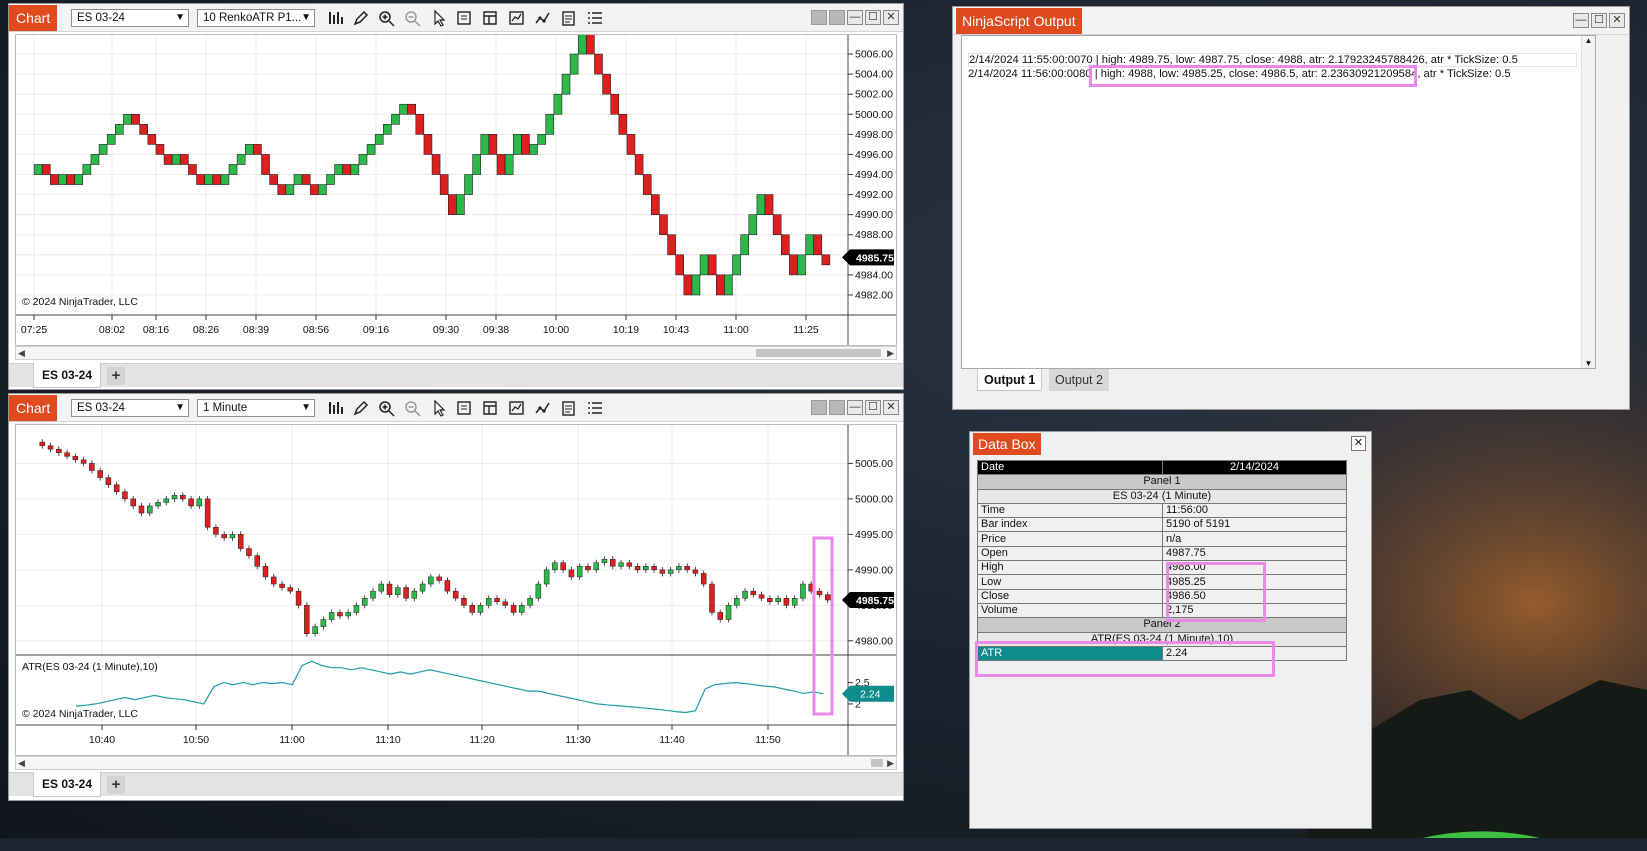 Image resolution: width=1647 pixels, height=851 pixels. Describe the element at coordinates (1588, 41) in the screenshot. I see `scroll-up-icon: ▲` at that location.